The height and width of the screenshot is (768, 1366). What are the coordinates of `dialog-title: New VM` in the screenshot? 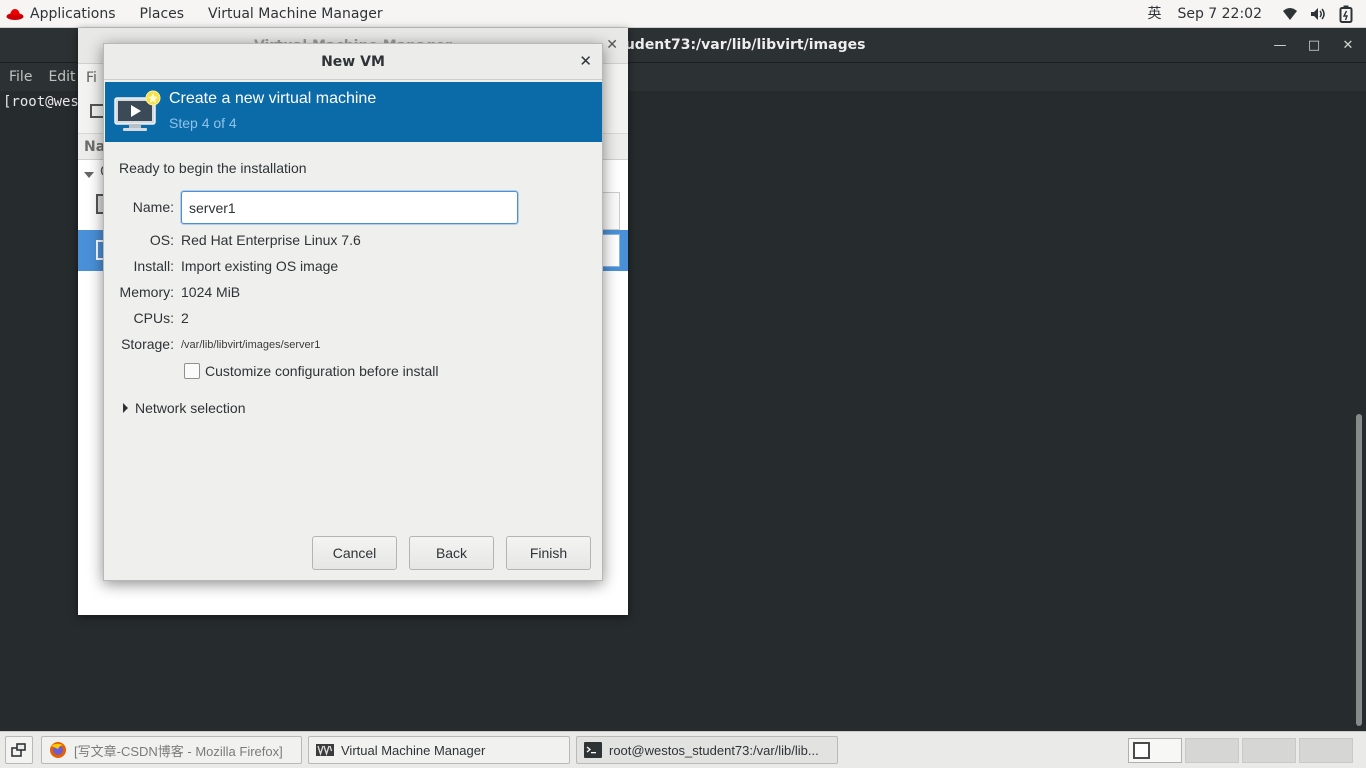 It's located at (353, 62).